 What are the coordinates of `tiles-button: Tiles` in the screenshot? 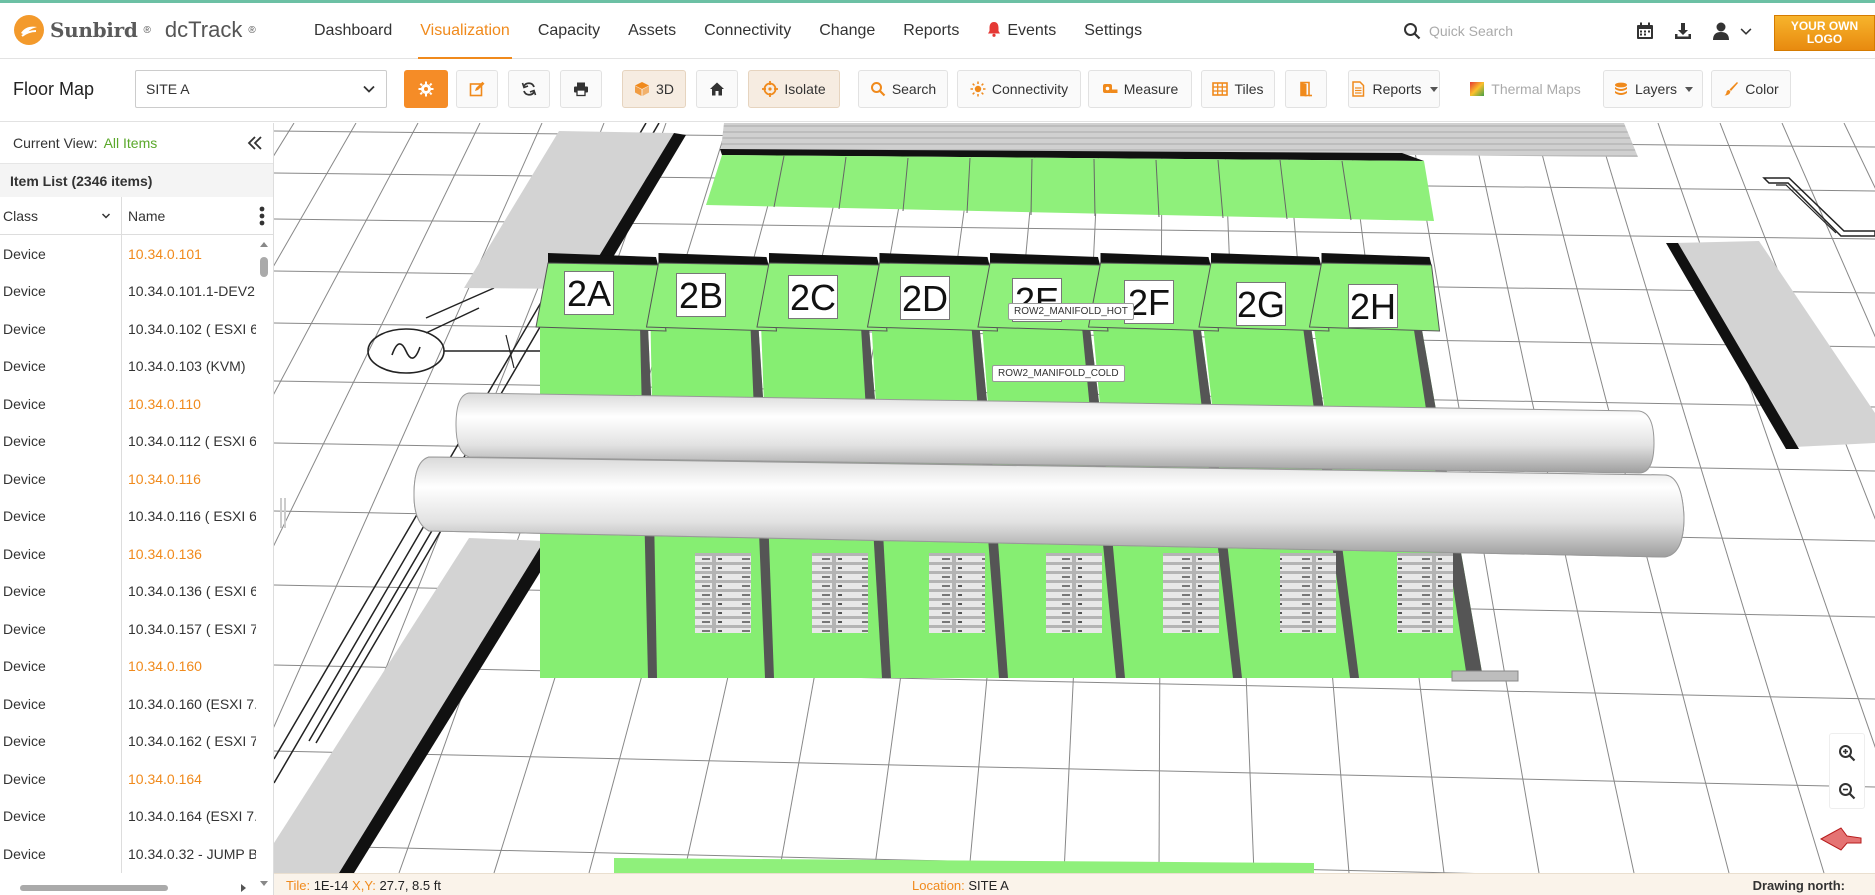 It's located at (1238, 89).